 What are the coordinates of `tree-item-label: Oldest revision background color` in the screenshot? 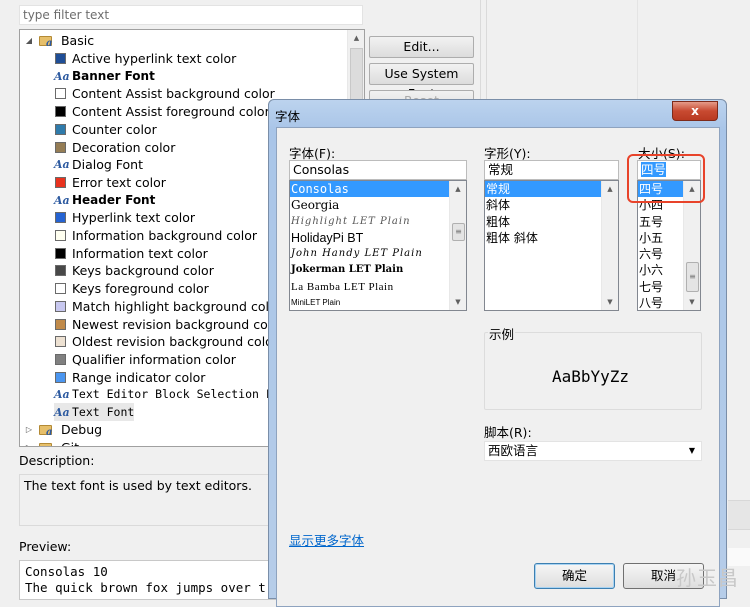 It's located at (175, 342).